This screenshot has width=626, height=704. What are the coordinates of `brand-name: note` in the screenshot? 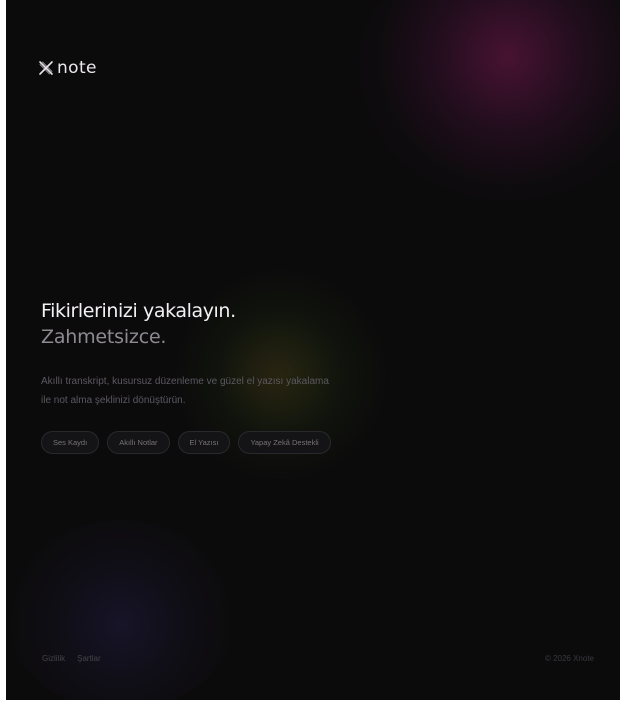 It's located at (77, 68).